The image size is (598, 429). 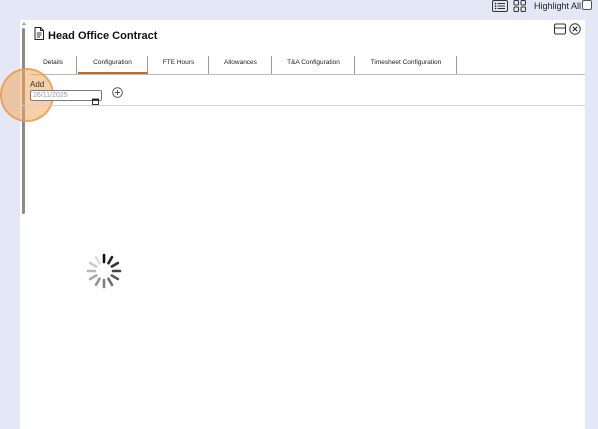 What do you see at coordinates (112, 62) in the screenshot?
I see `tab-label: Configuration` at bounding box center [112, 62].